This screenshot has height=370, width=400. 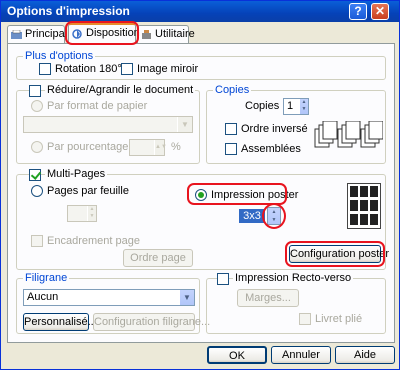 What do you see at coordinates (43, 297) in the screenshot?
I see `filigrane-selected: Aucun` at bounding box center [43, 297].